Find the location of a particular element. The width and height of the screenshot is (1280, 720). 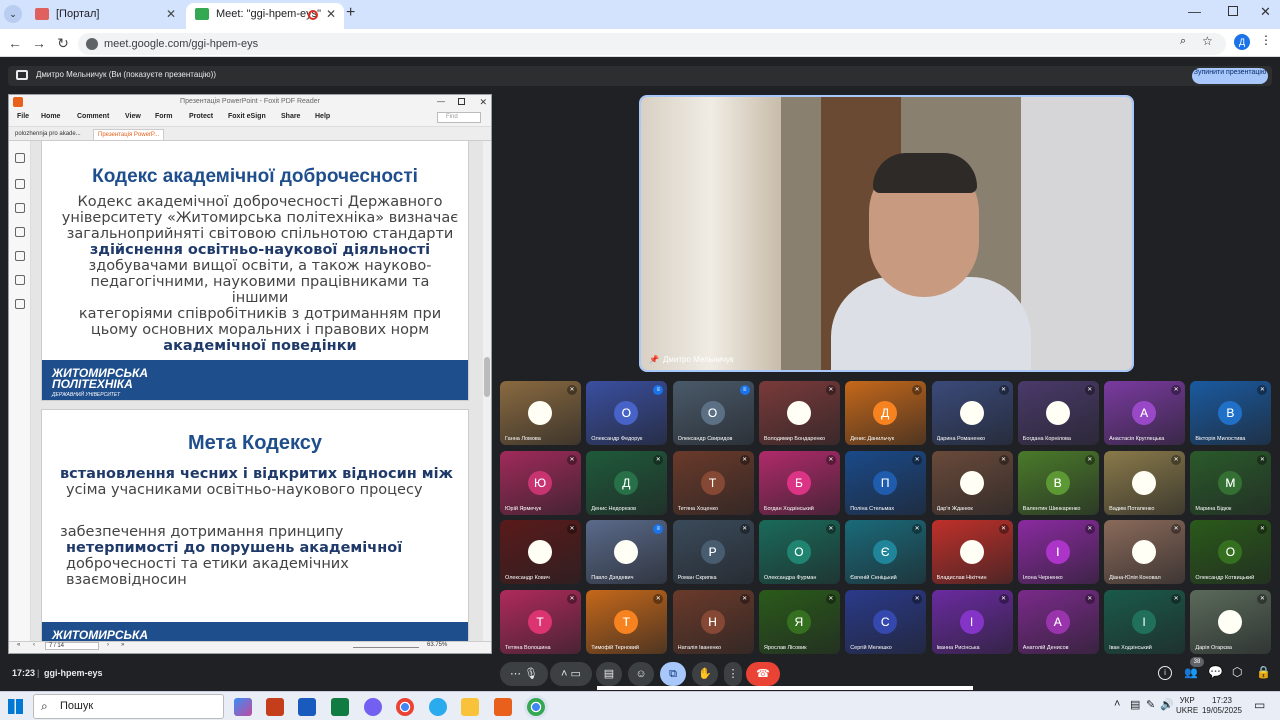

menu-comment: Comment is located at coordinates (93, 116).